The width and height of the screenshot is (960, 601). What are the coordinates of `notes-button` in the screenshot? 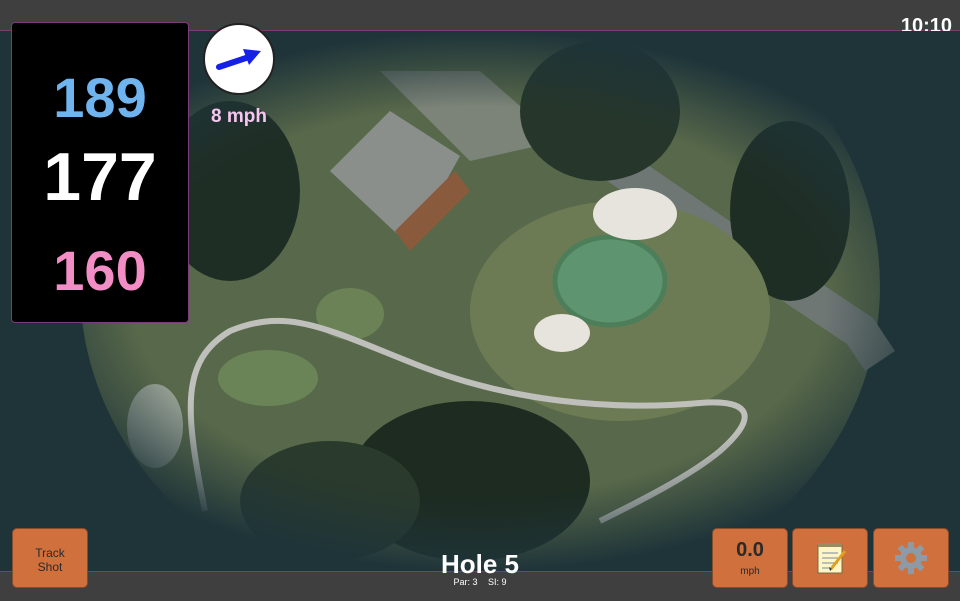 It's located at (830, 558).